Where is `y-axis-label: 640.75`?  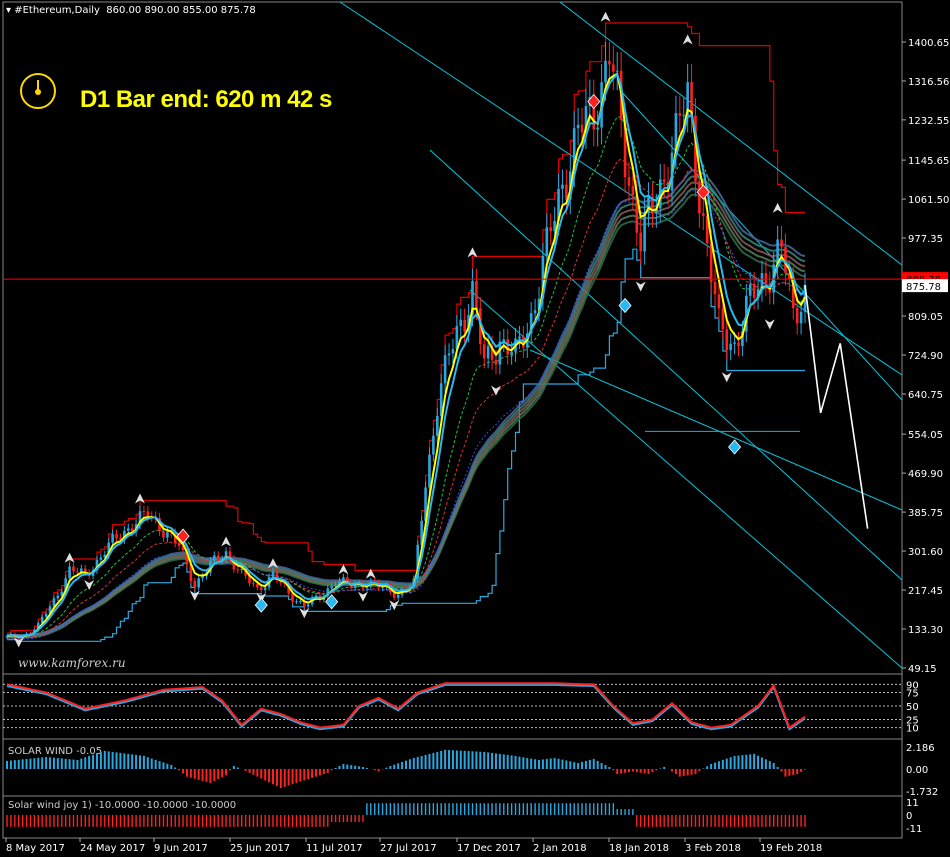 y-axis-label: 640.75 is located at coordinates (925, 395).